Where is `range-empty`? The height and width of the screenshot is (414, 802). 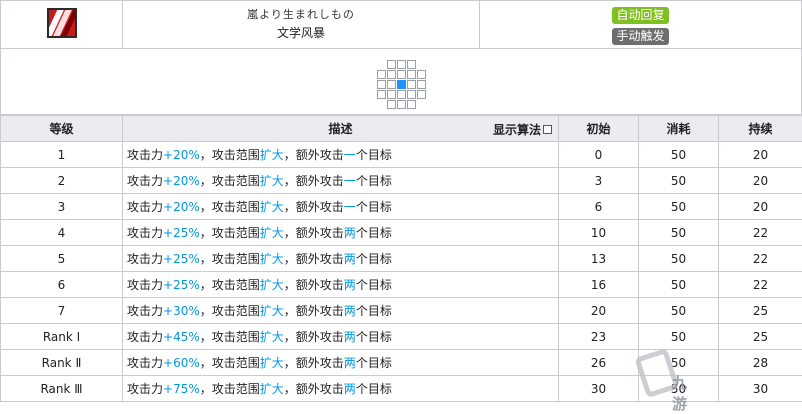 range-empty is located at coordinates (381, 104).